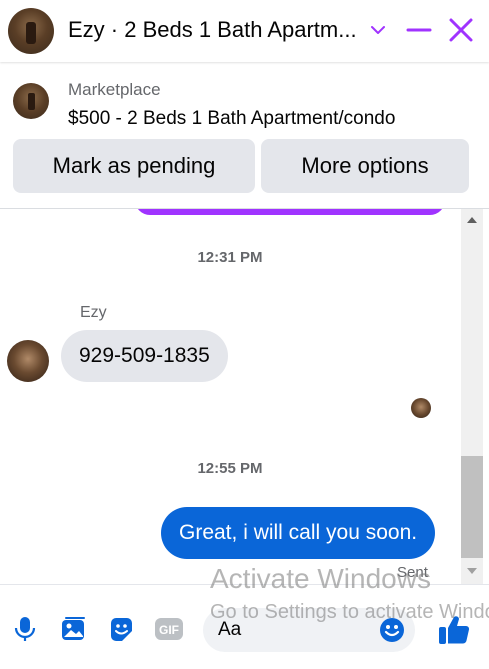 The height and width of the screenshot is (669, 489). I want to click on scroll-down-arrow-icon, so click(472, 571).